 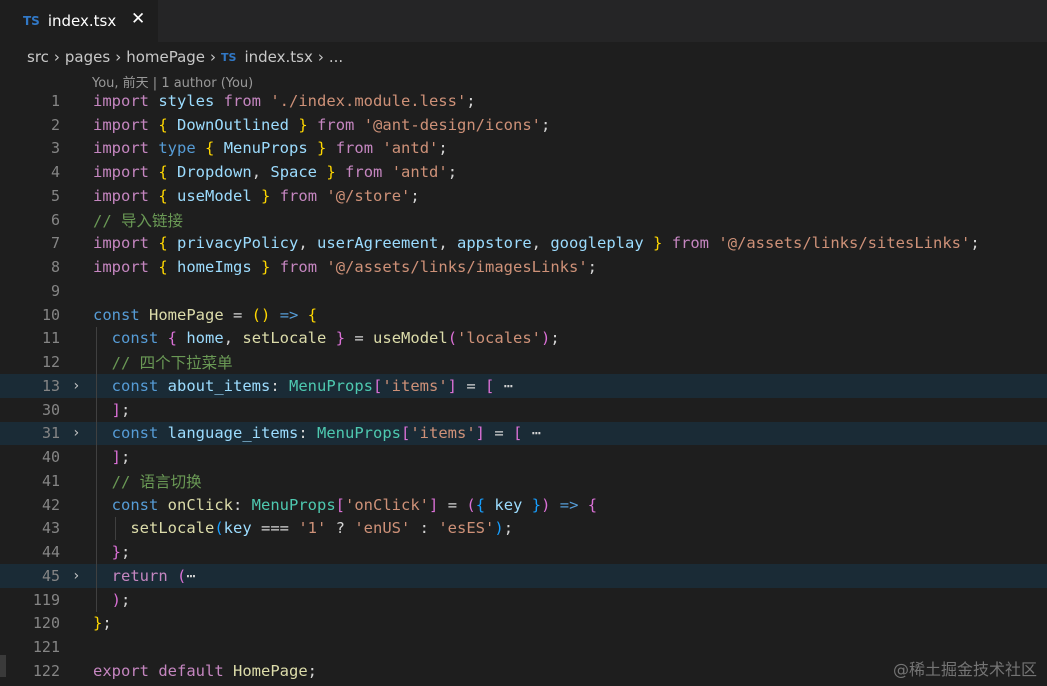 I want to click on close-icon: ✕, so click(x=138, y=19).